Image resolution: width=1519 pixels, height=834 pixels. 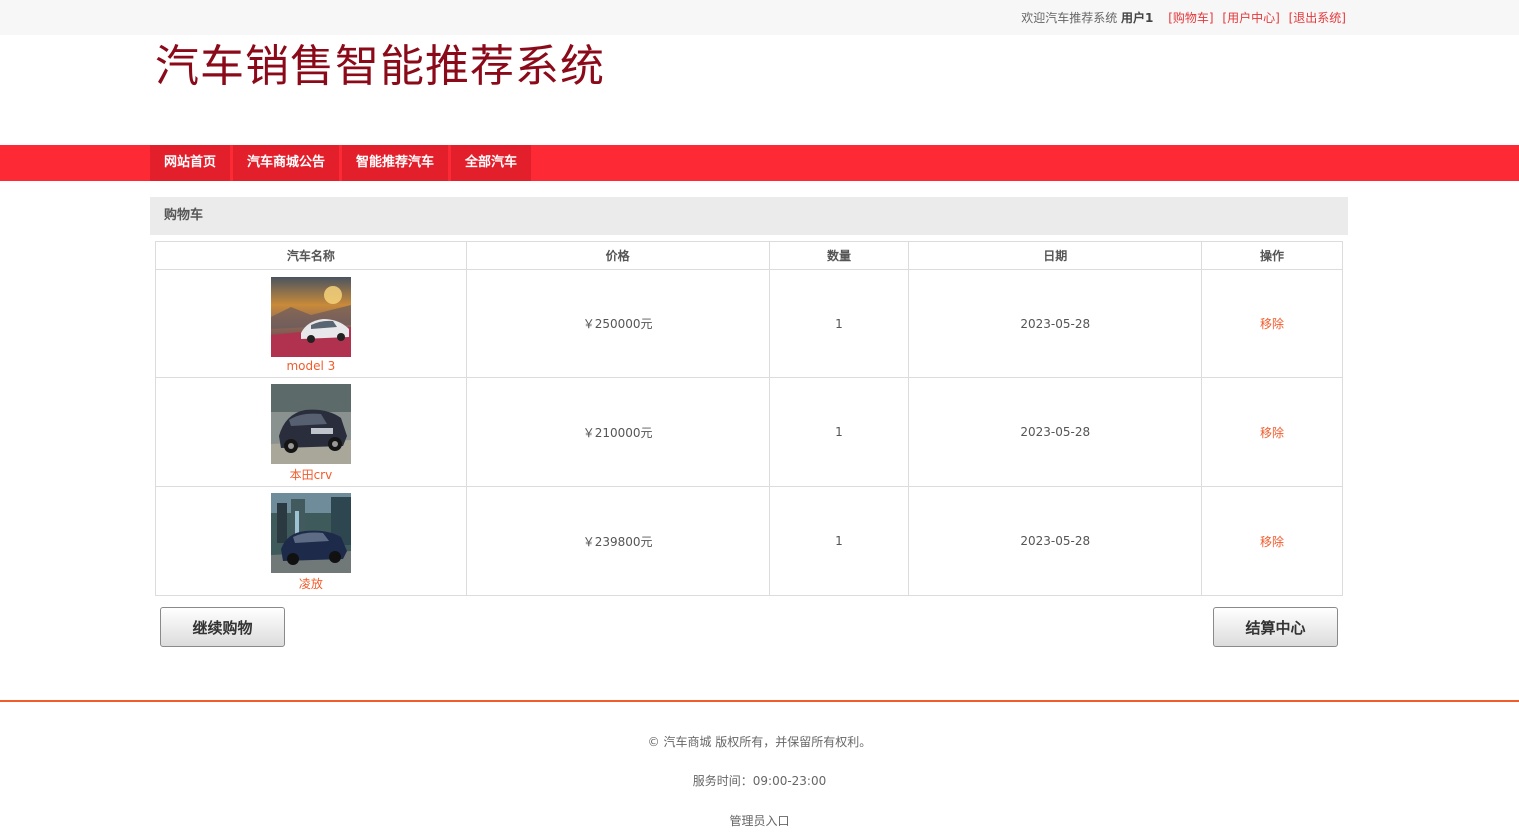 I want to click on car-cell: model 3, so click(x=311, y=323).